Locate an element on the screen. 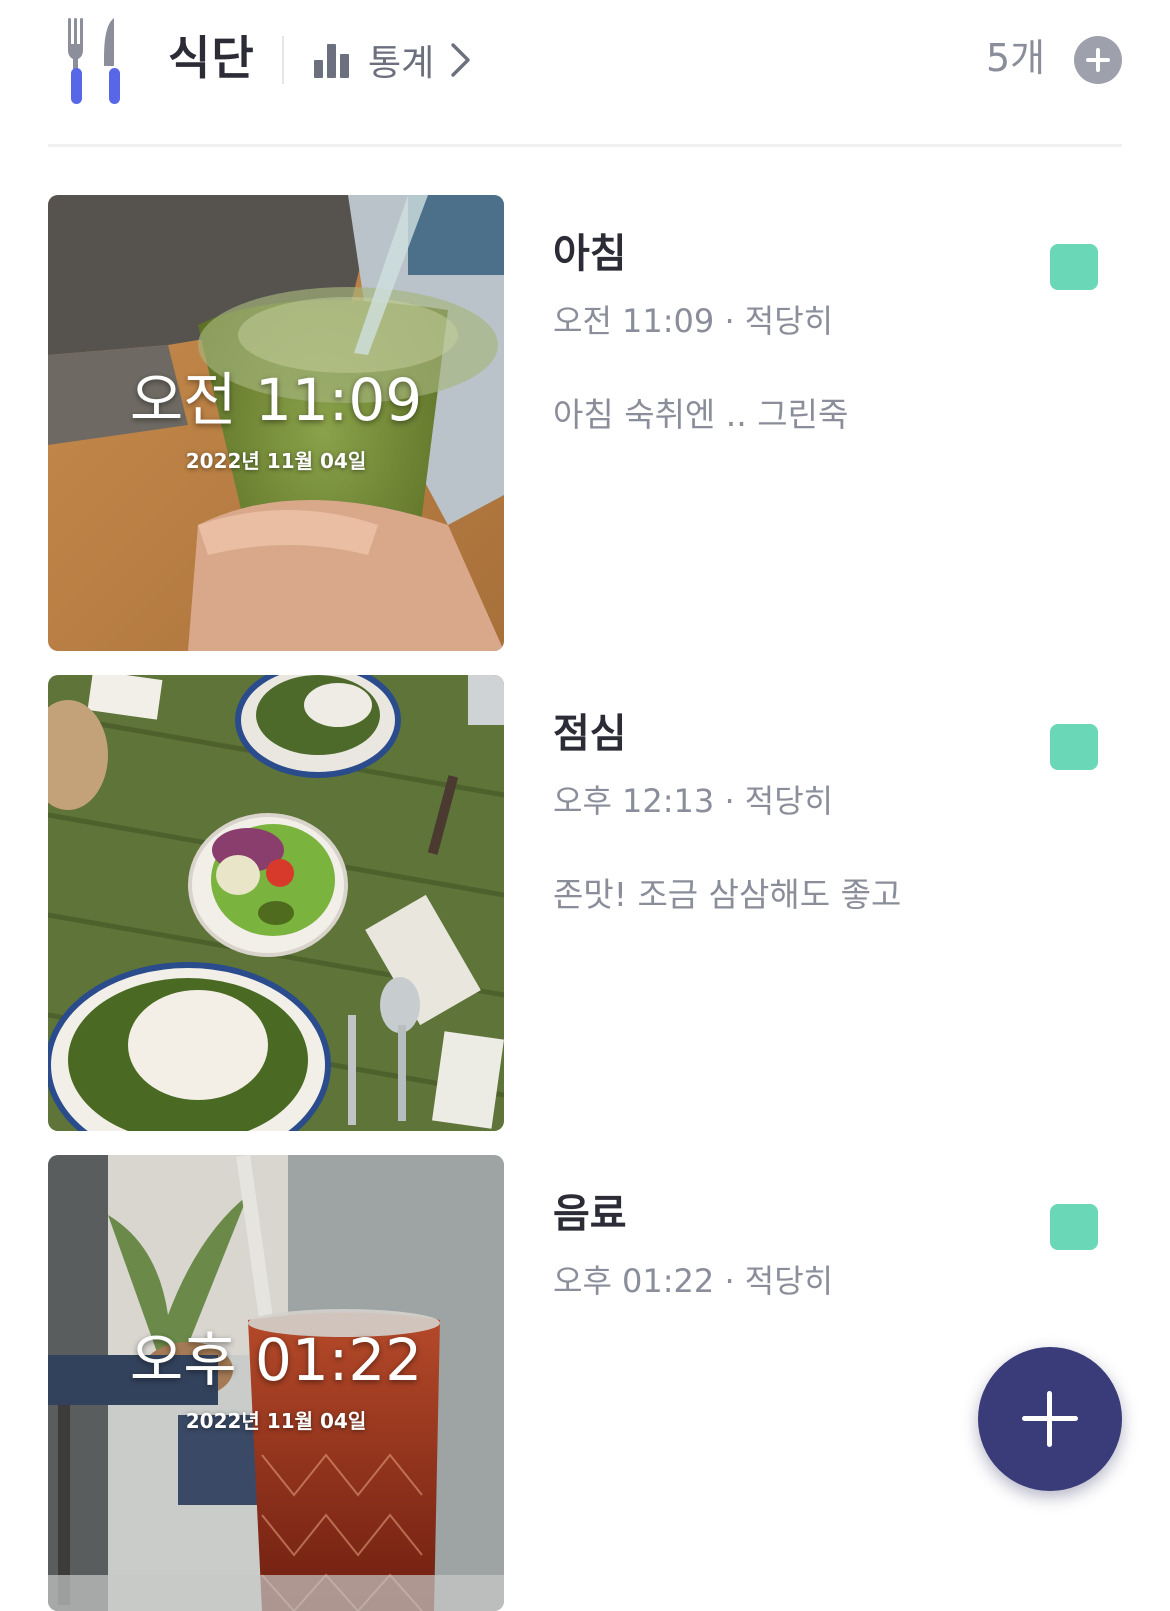 The image size is (1170, 1611). add-meal-button is located at coordinates (1098, 60).